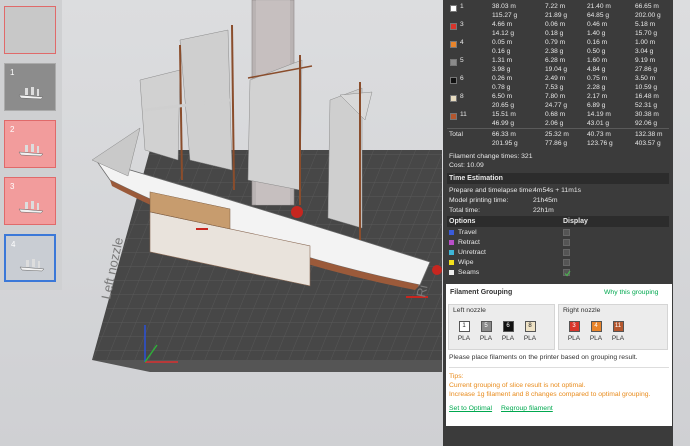 Image resolution: width=690 pixels, height=446 pixels. Describe the element at coordinates (647, 119) in the screenshot. I see `filament-col4: 30.38 m 92.06 g` at that location.